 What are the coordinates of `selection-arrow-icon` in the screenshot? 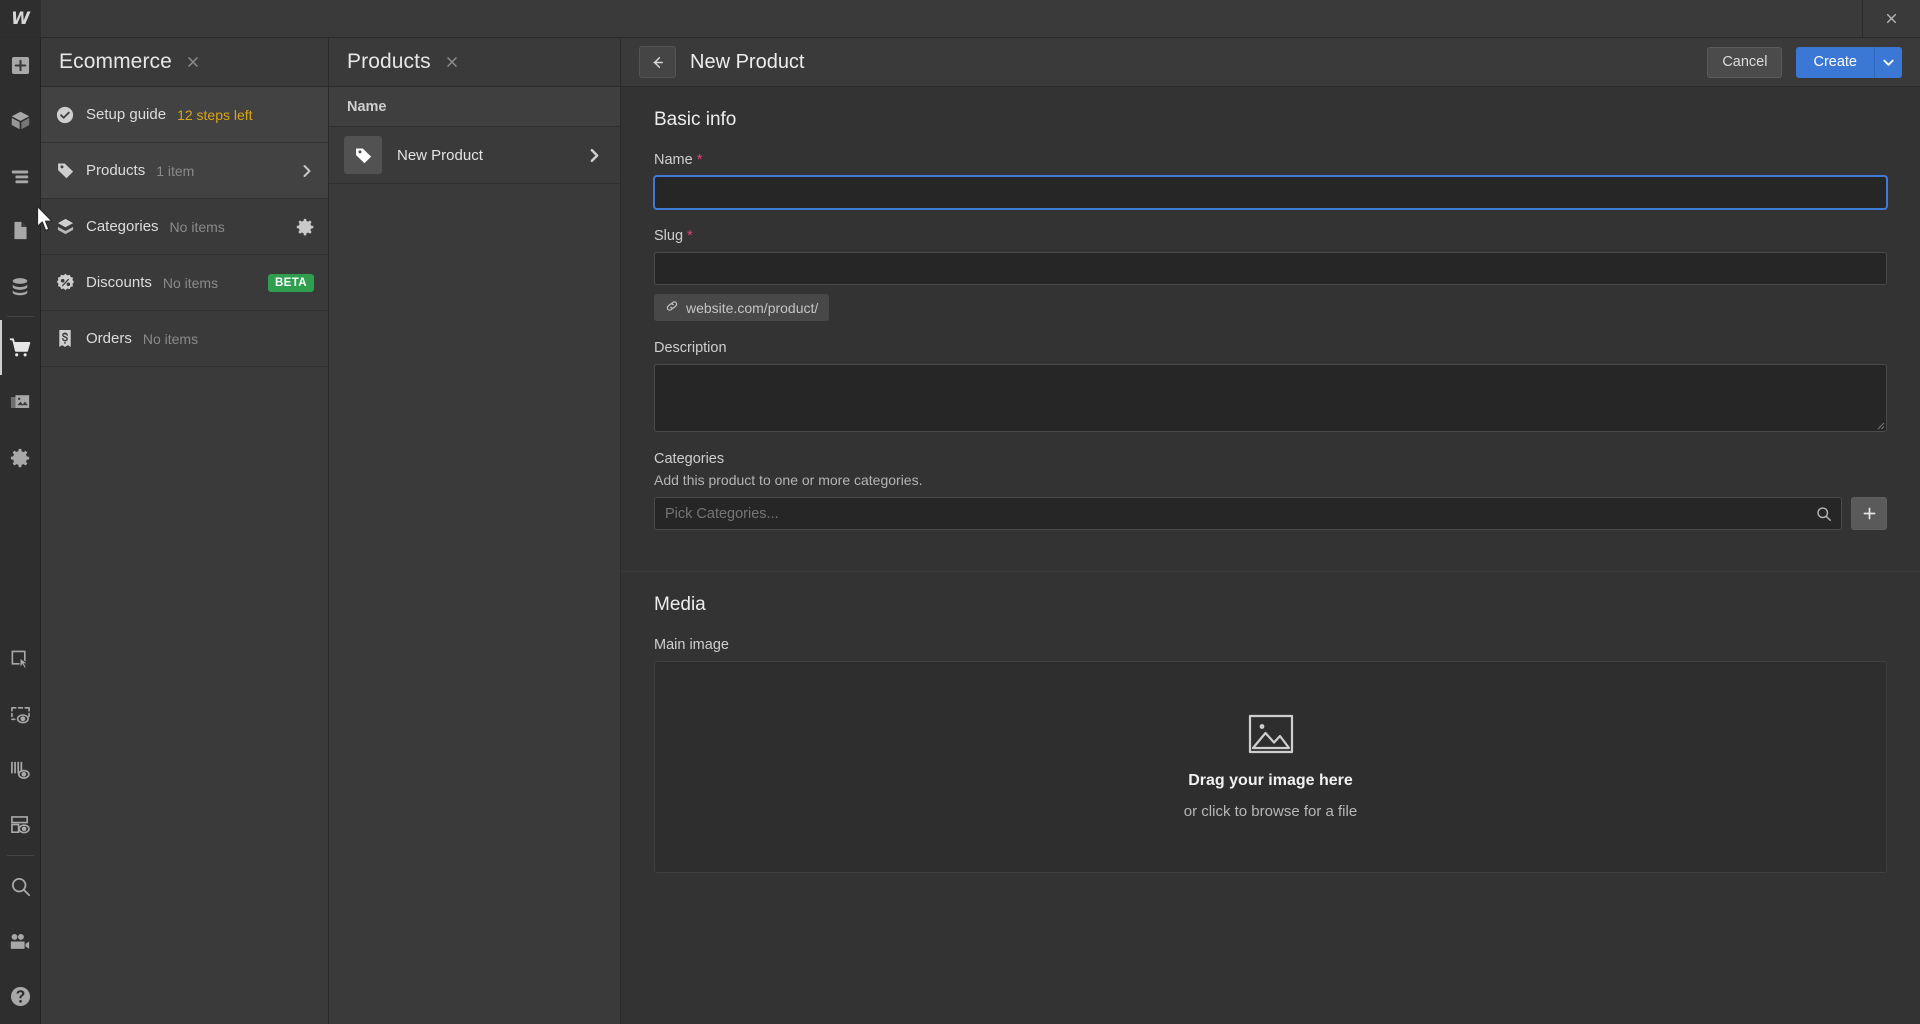 It's located at (20, 659).